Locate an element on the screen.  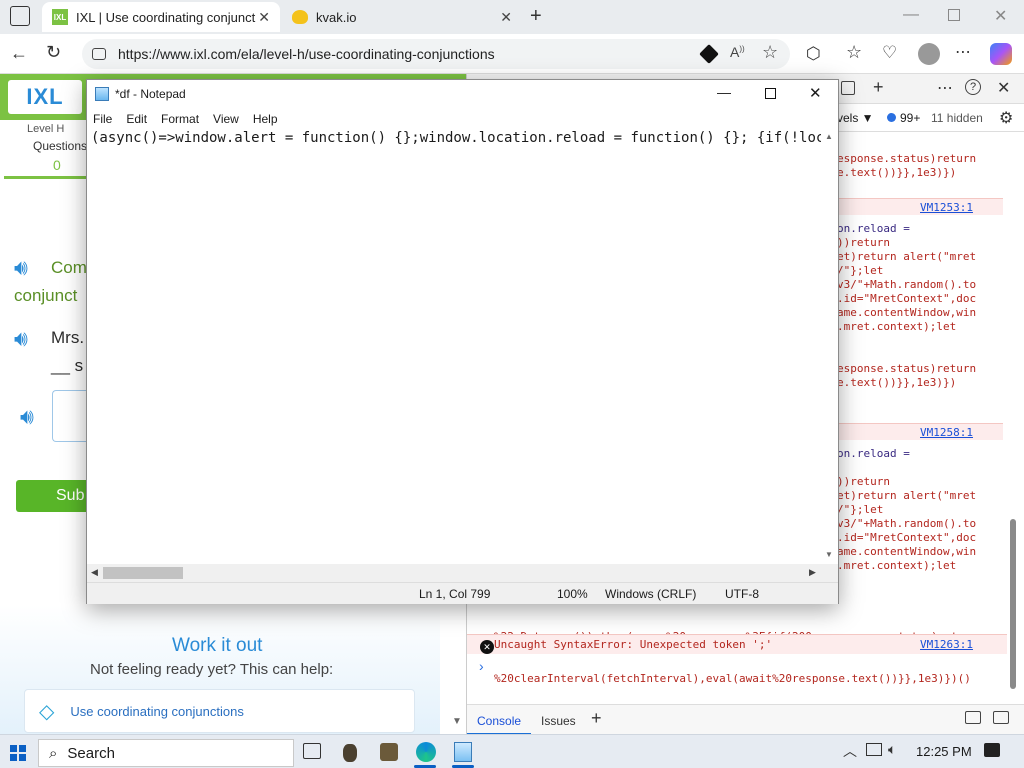
sentence-text: Mrs. is located at coordinates (68, 337).